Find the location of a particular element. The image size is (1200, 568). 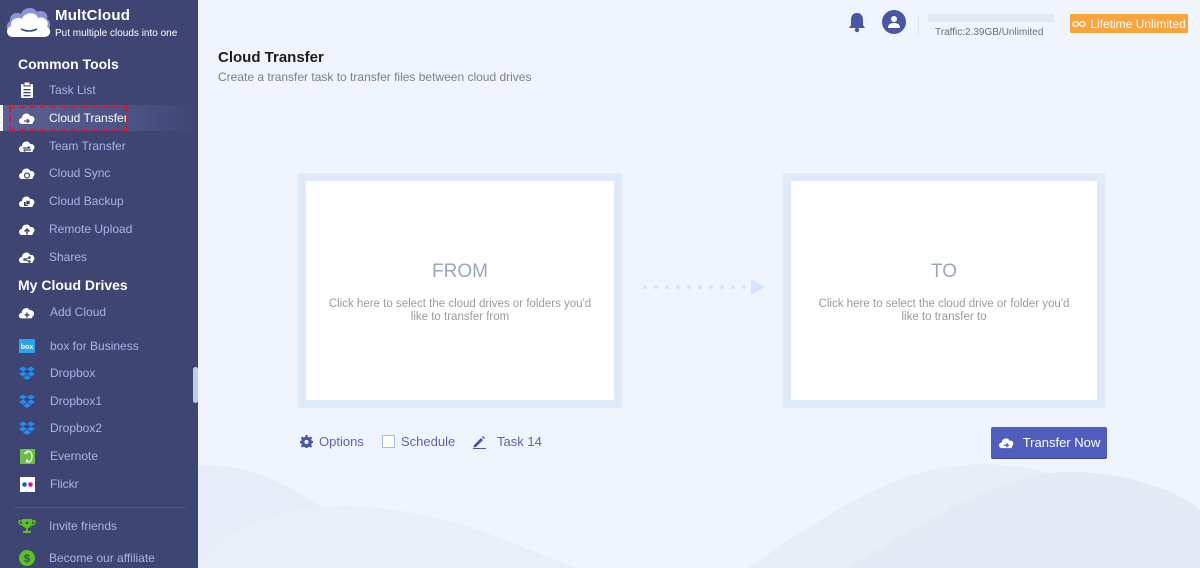

clipboard-icon is located at coordinates (27, 90).